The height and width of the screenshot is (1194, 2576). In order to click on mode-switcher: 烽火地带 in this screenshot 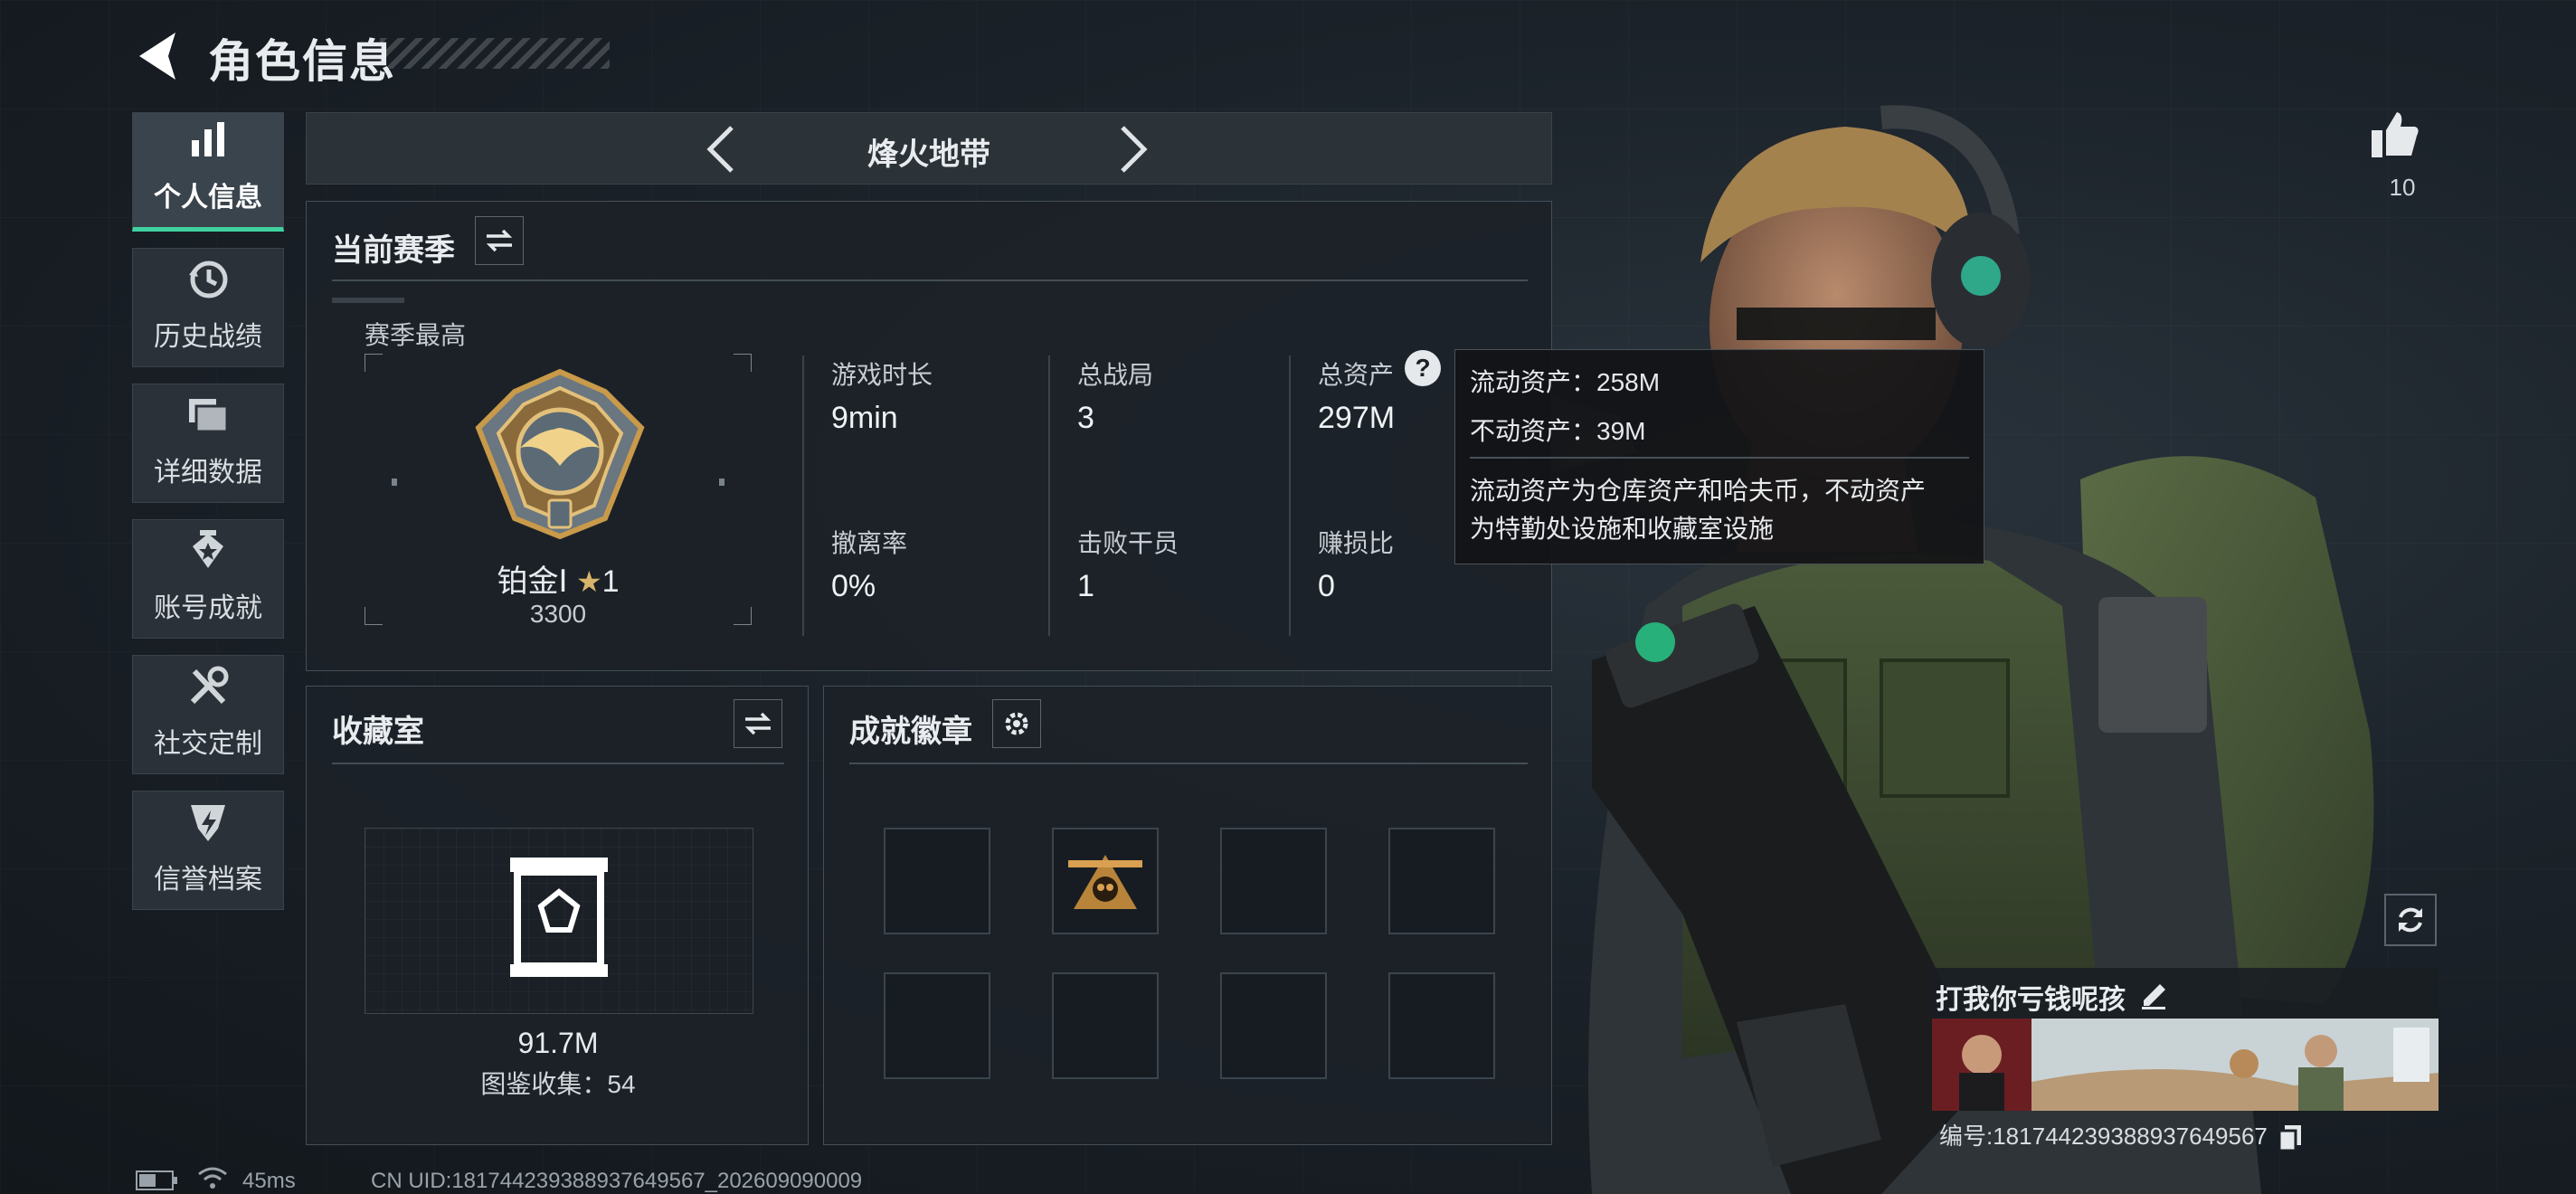, I will do `click(929, 148)`.